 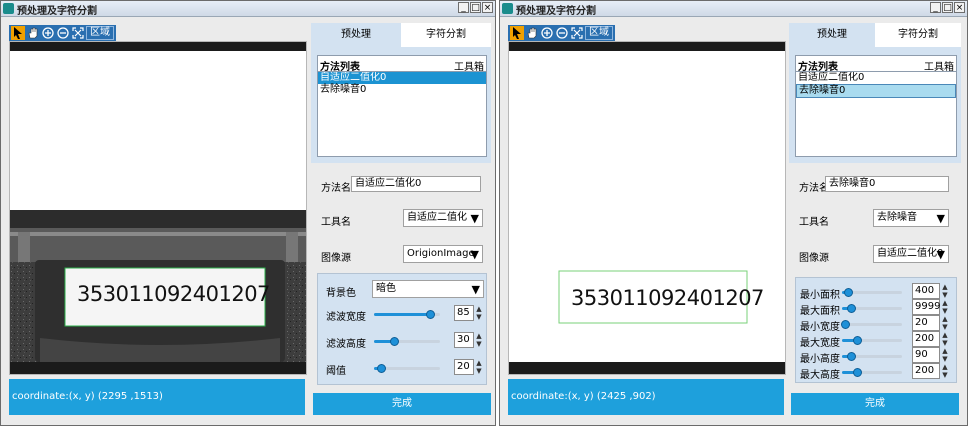 What do you see at coordinates (341, 293) in the screenshot?
I see `background-label: 背景色` at bounding box center [341, 293].